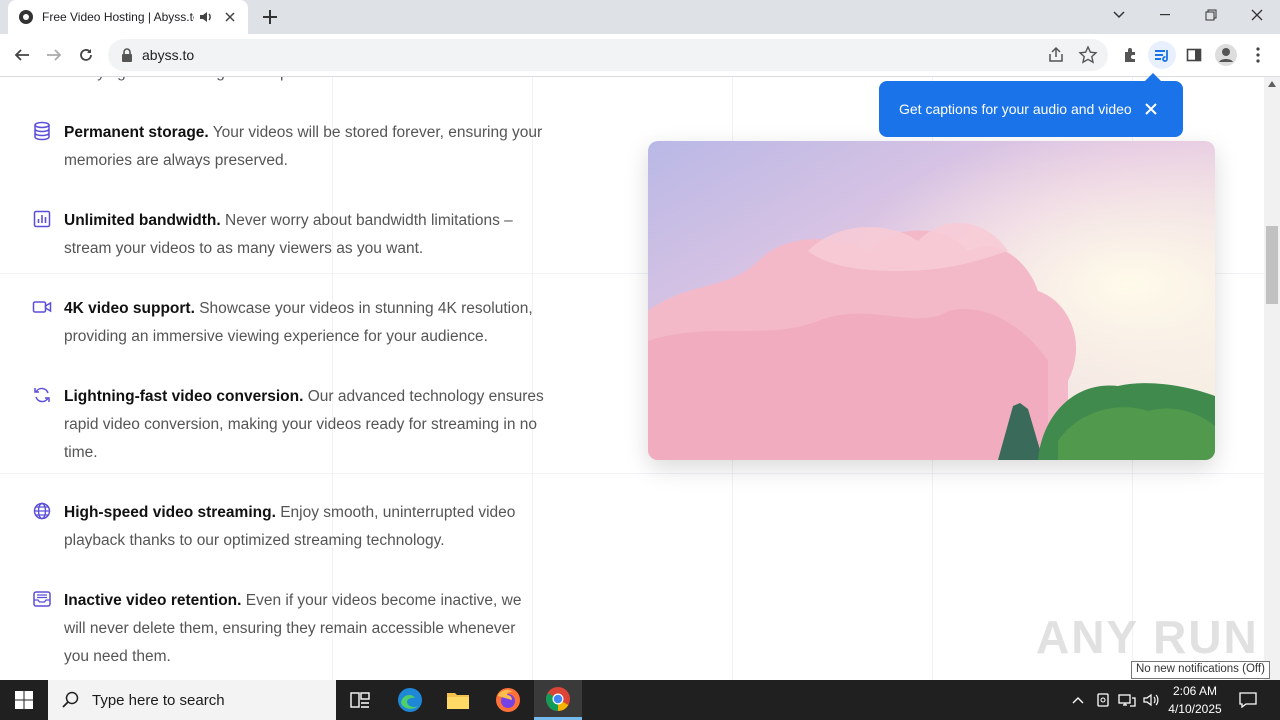 This screenshot has height=720, width=1280. Describe the element at coordinates (54, 55) in the screenshot. I see `forward-button` at that location.